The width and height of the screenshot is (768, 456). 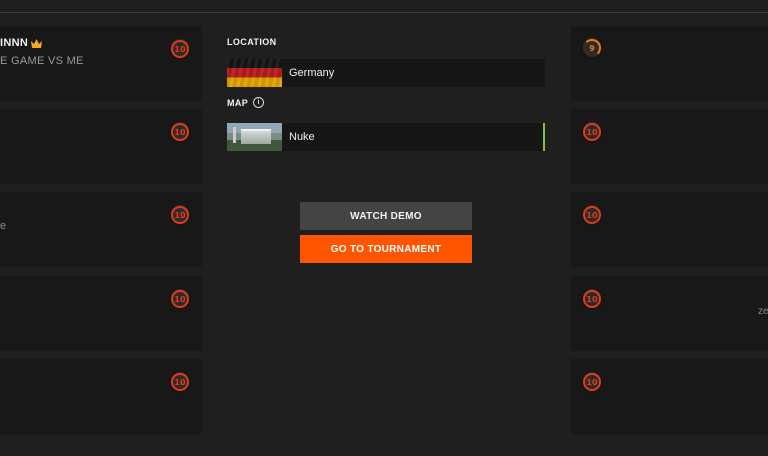 I want to click on info-icon: i, so click(x=259, y=102).